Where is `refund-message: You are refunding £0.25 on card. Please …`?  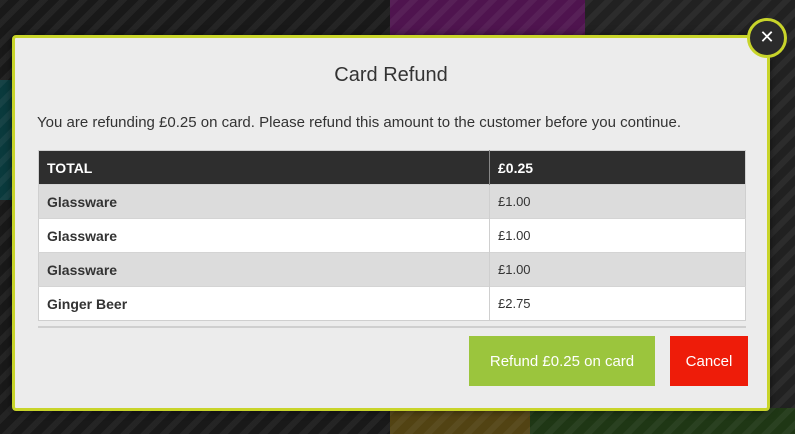 refund-message: You are refunding £0.25 on card. Please … is located at coordinates (359, 122).